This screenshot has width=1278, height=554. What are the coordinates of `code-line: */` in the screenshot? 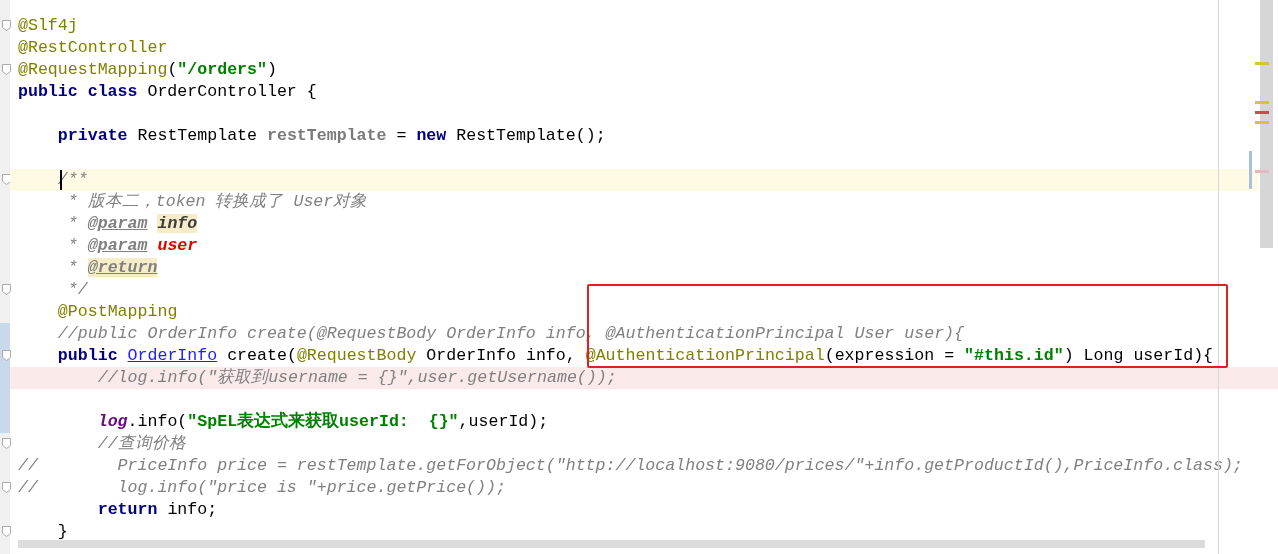 It's located at (77, 289).